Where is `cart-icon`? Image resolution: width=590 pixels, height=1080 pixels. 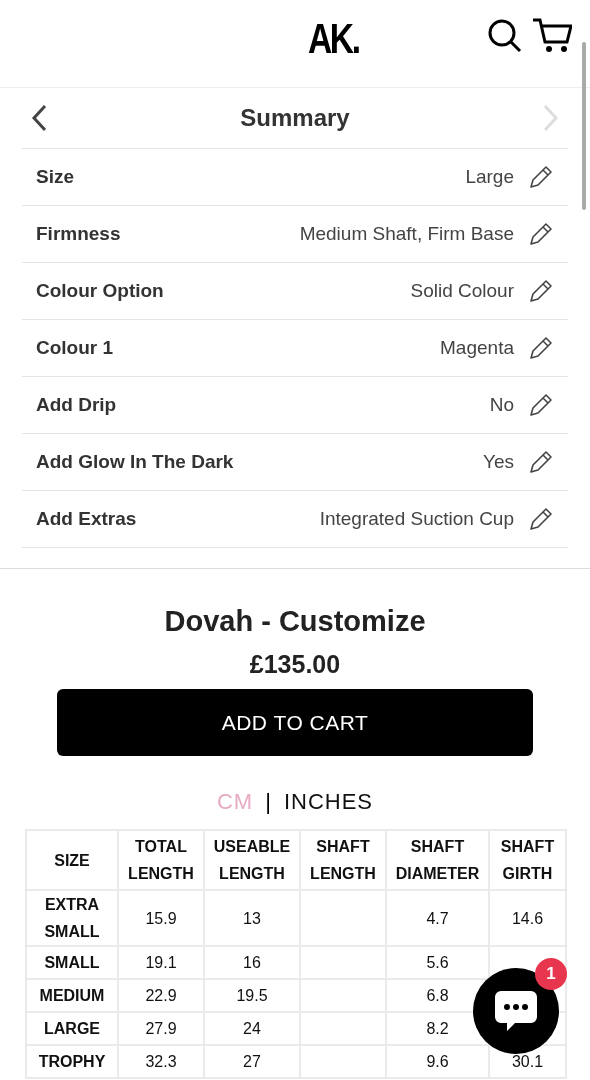 cart-icon is located at coordinates (552, 36).